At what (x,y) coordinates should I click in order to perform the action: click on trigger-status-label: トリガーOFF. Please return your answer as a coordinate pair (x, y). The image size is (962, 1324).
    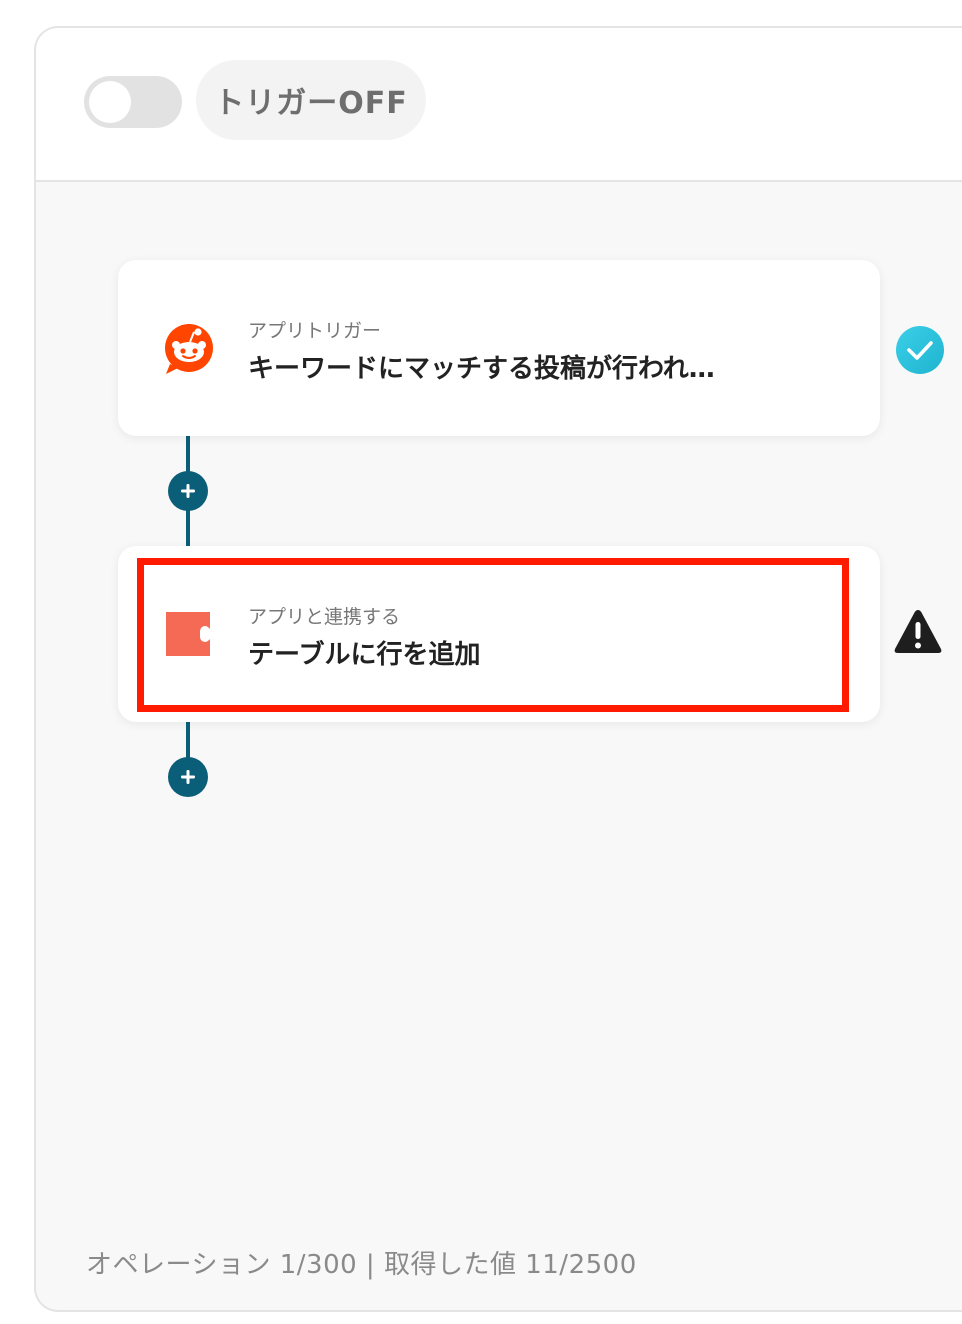
    Looking at the image, I should click on (311, 100).